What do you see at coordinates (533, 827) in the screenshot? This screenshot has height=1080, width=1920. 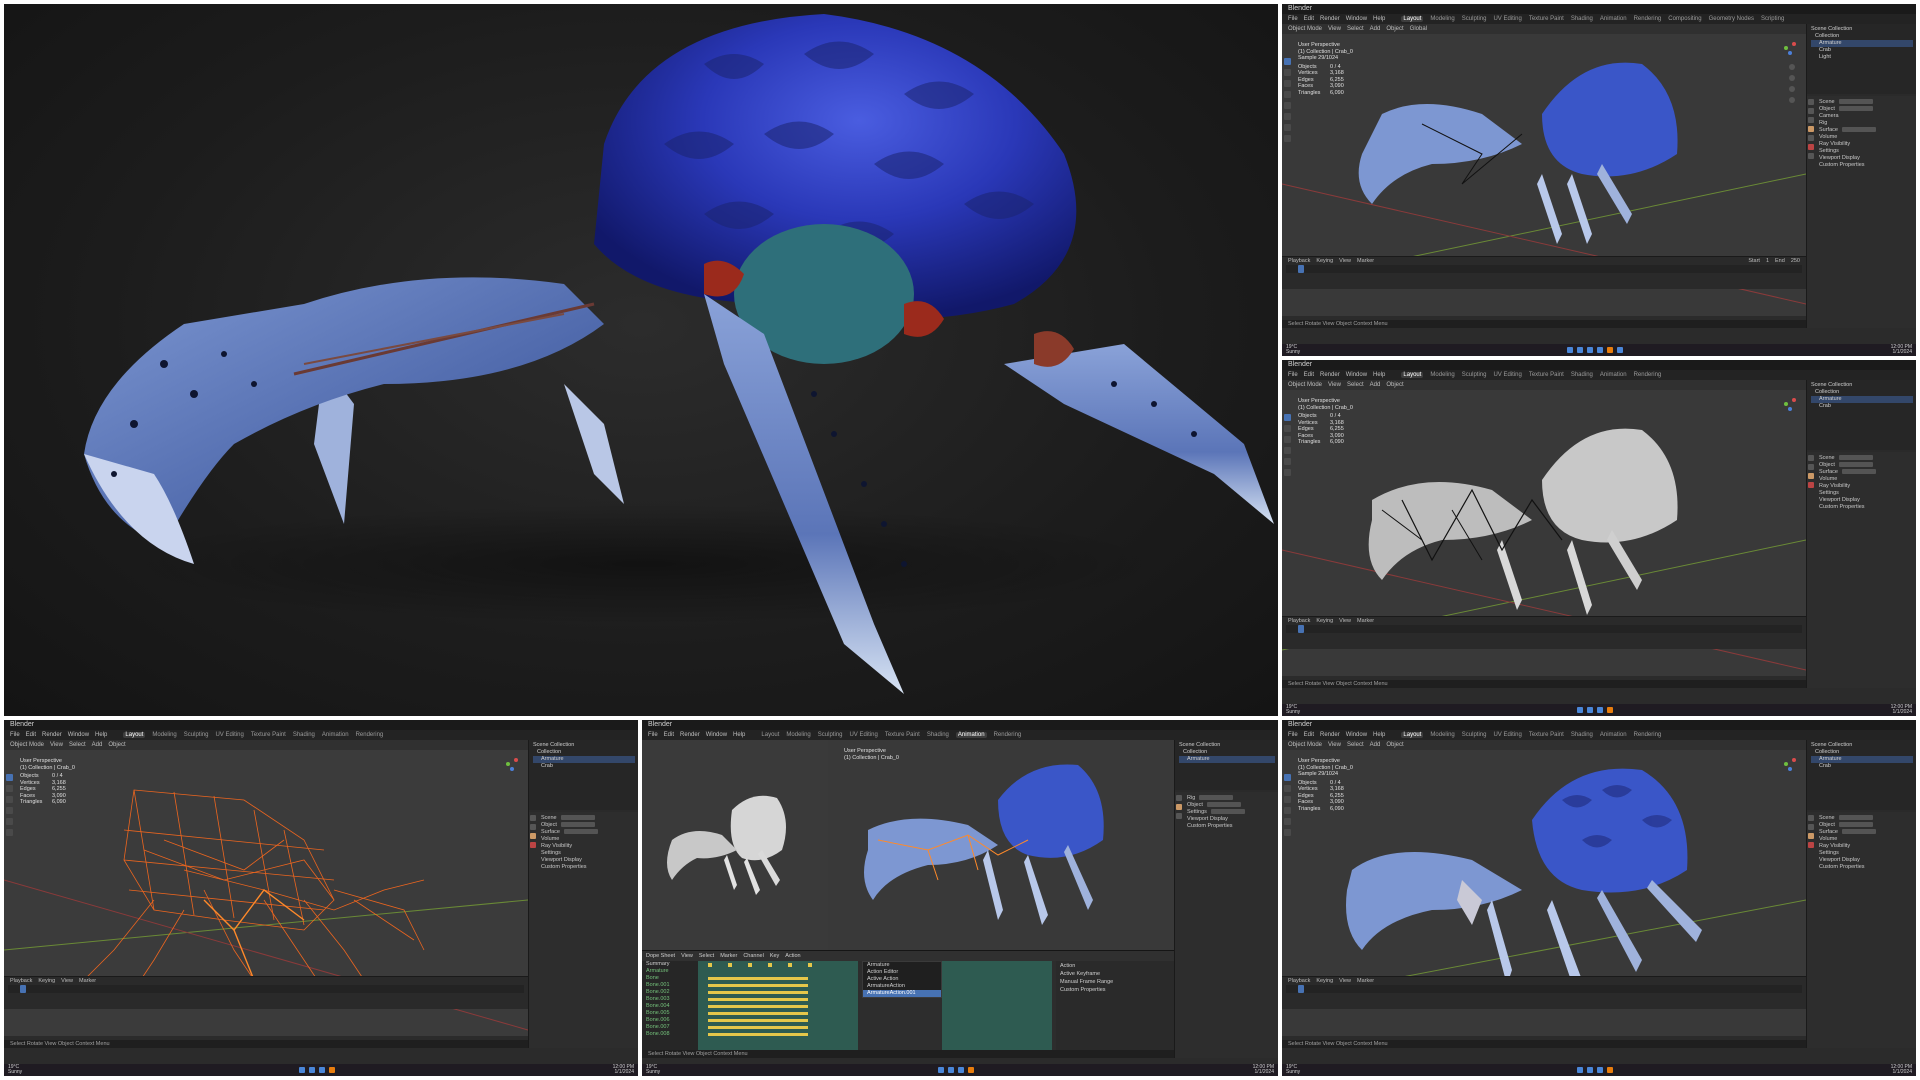 I see `render-tab-icon` at bounding box center [533, 827].